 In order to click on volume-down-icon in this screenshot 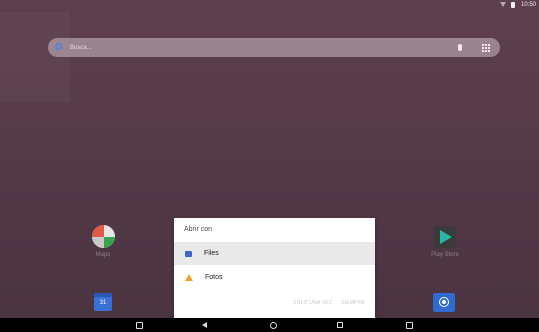, I will do `click(139, 325)`.